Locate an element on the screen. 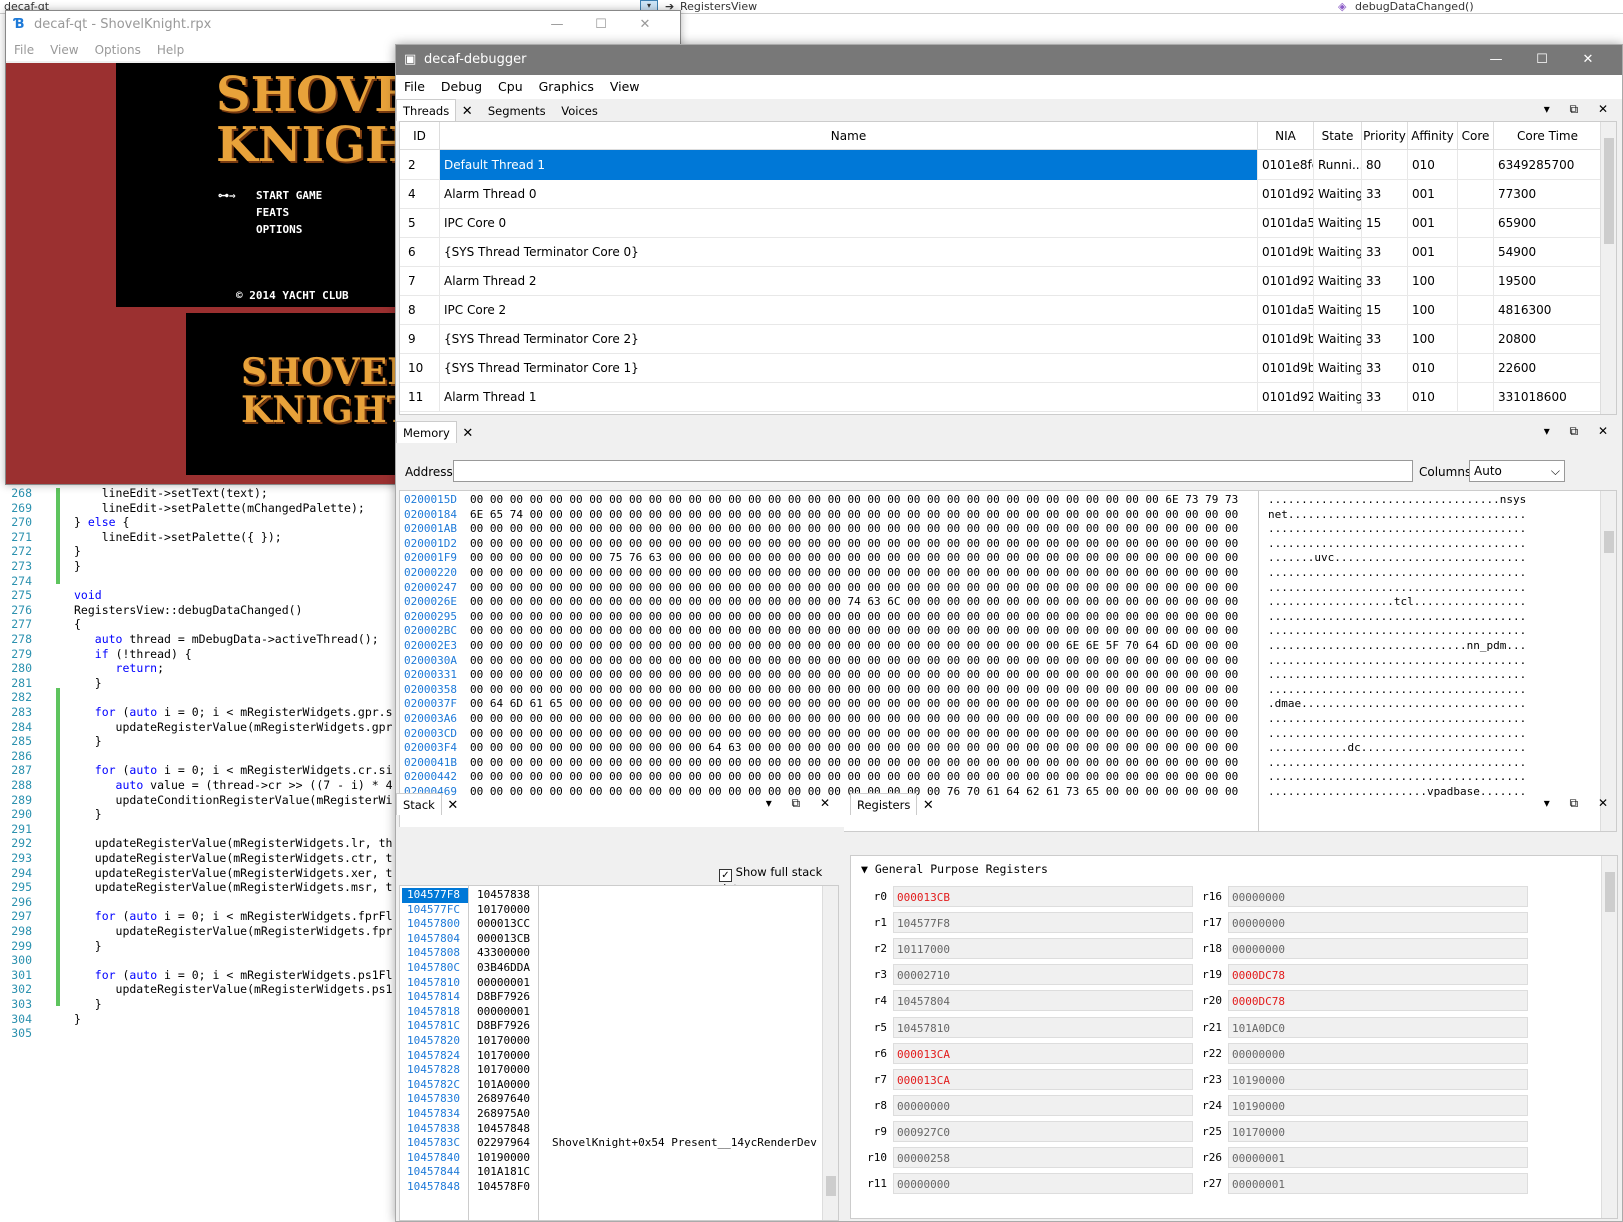  menu-help: Help is located at coordinates (170, 50).